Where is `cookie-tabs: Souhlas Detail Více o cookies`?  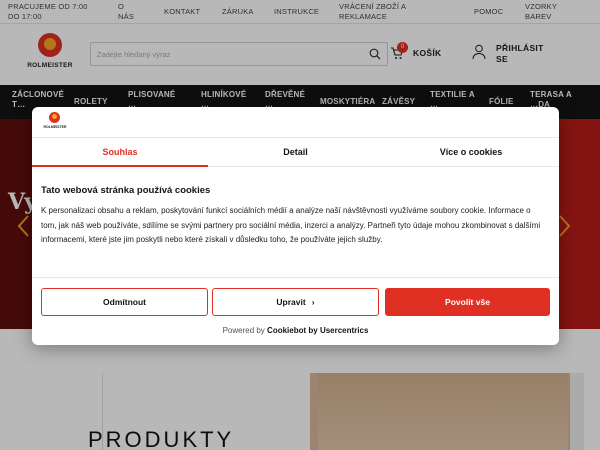 cookie-tabs: Souhlas Detail Více o cookies is located at coordinates (295, 152).